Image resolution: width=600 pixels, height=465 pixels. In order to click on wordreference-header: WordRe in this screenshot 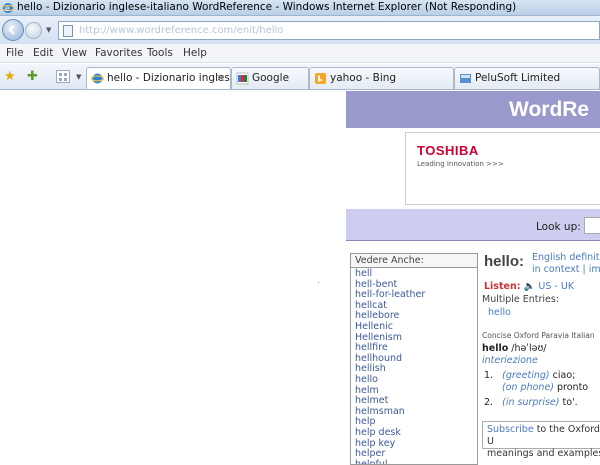, I will do `click(473, 109)`.